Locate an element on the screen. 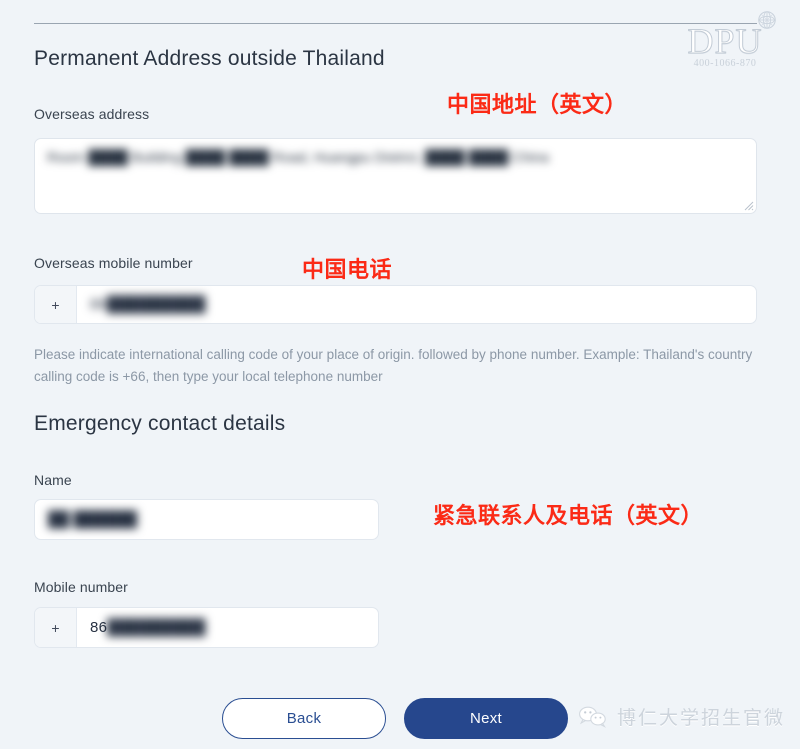  label-emergency-mobile: Mobile number is located at coordinates (81, 587).